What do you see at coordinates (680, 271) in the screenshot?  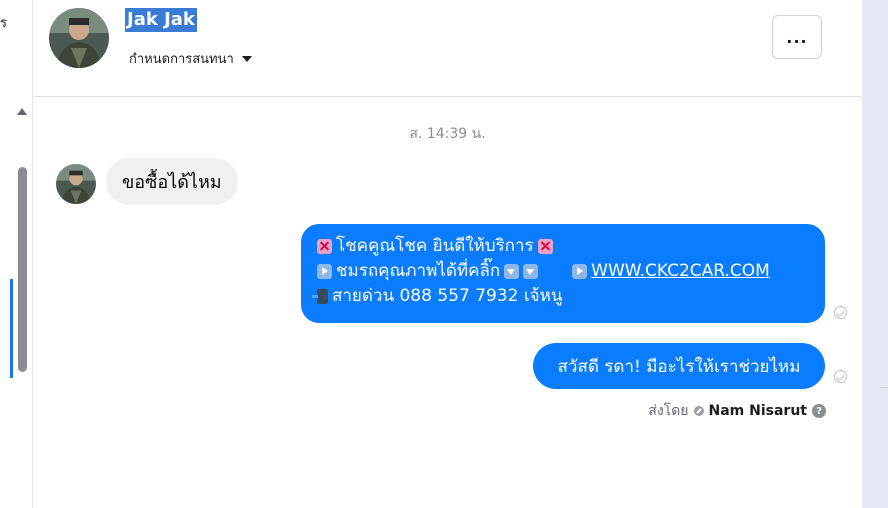 I see `website-link: WWW.CKC2CAR.COM` at bounding box center [680, 271].